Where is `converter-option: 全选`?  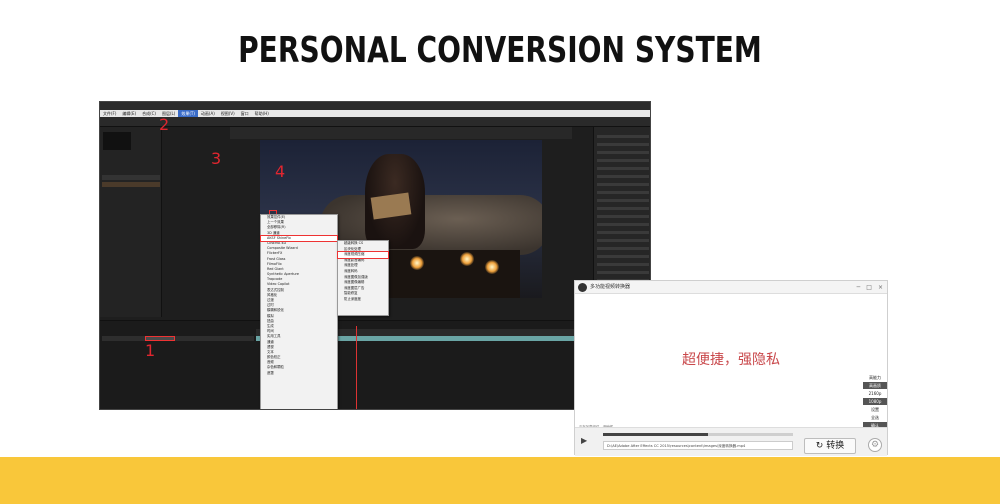
converter-option: 全选 is located at coordinates (875, 417).